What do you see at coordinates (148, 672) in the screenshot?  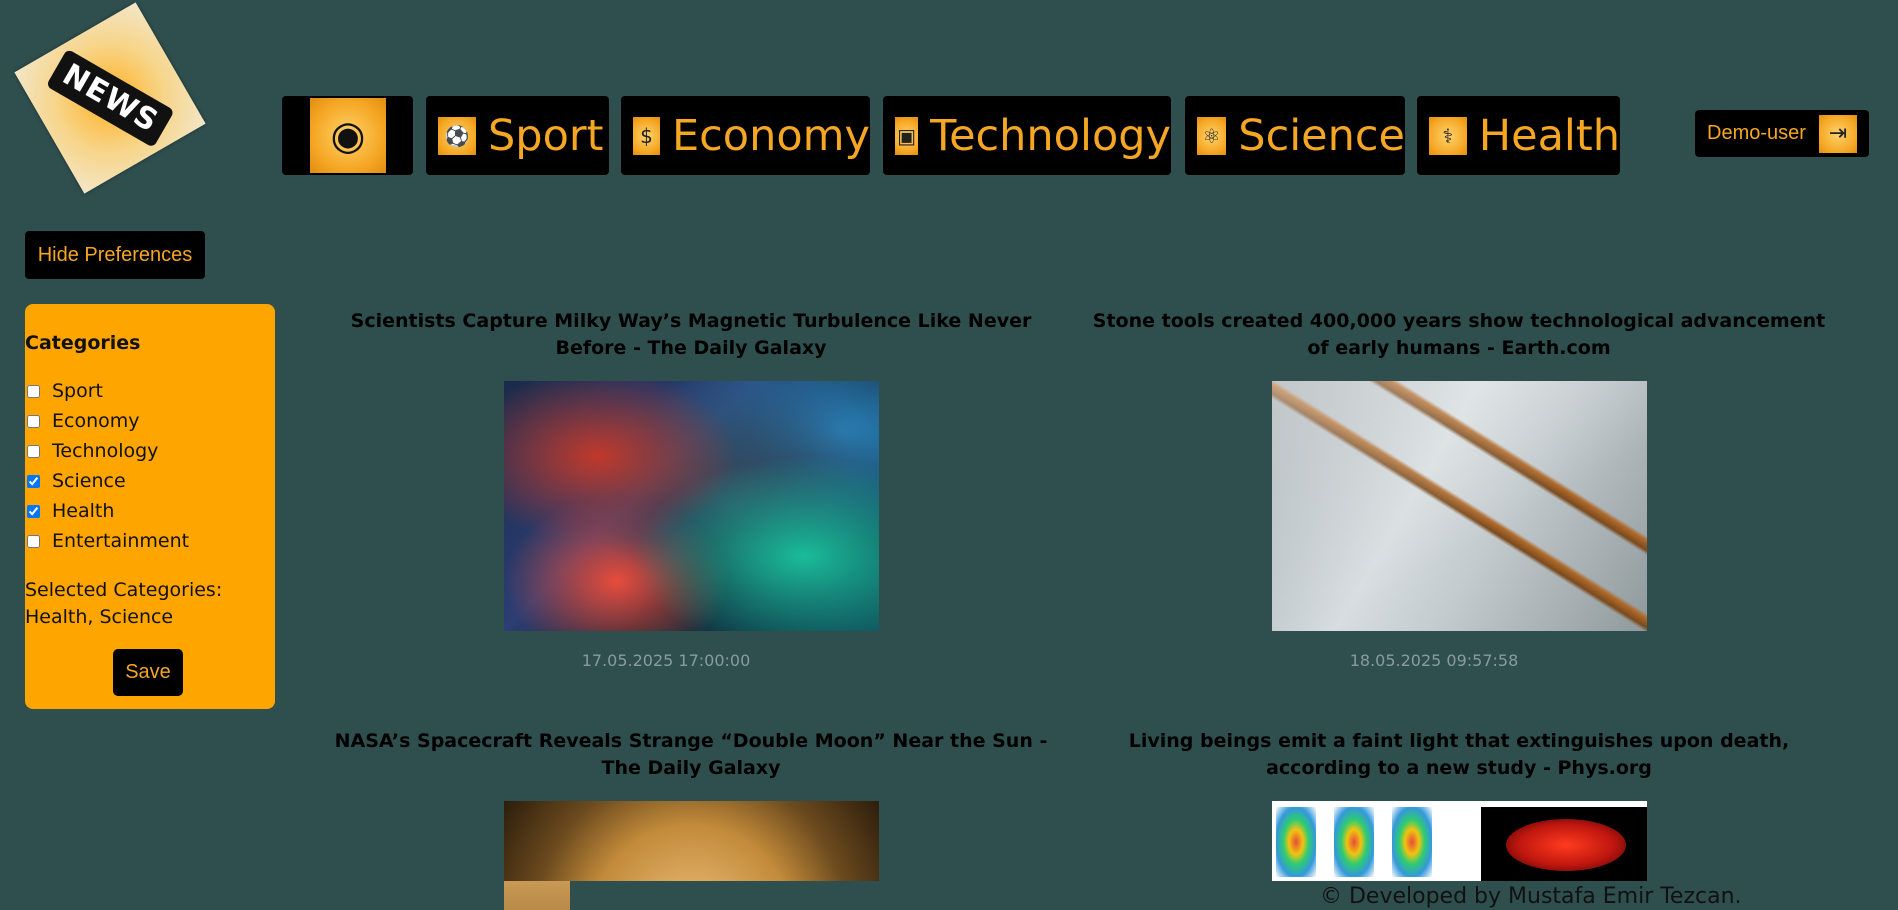 I see `save-button: Save` at bounding box center [148, 672].